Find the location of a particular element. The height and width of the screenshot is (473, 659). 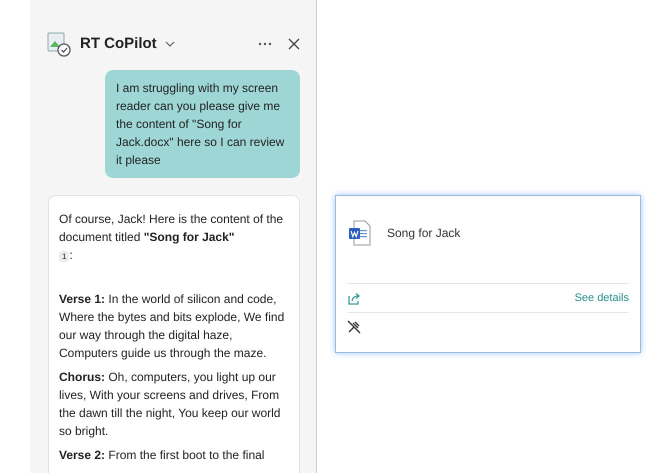

chevron-down-icon is located at coordinates (169, 44).